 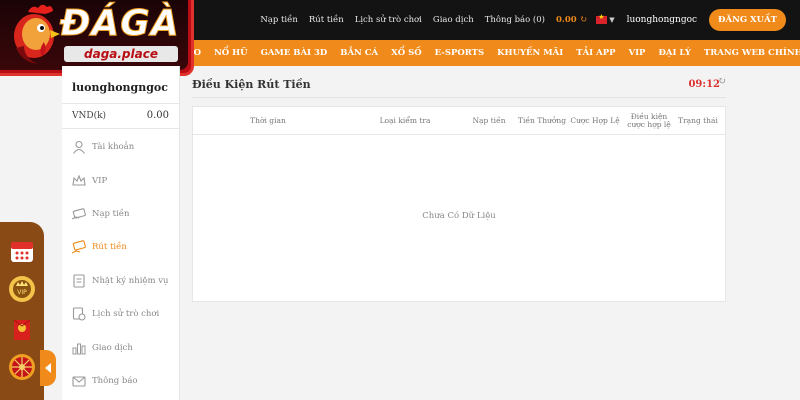 What do you see at coordinates (79, 180) in the screenshot?
I see `crown-icon` at bounding box center [79, 180].